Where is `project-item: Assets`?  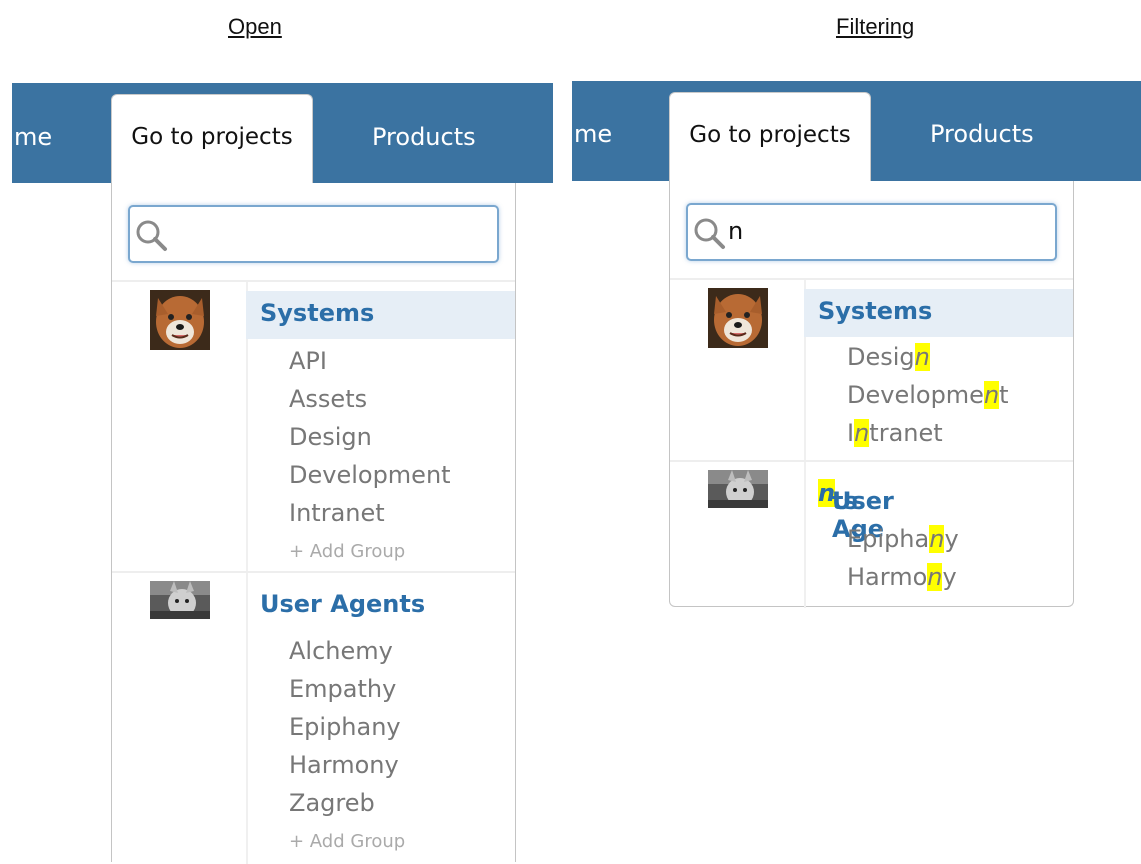
project-item: Assets is located at coordinates (328, 399).